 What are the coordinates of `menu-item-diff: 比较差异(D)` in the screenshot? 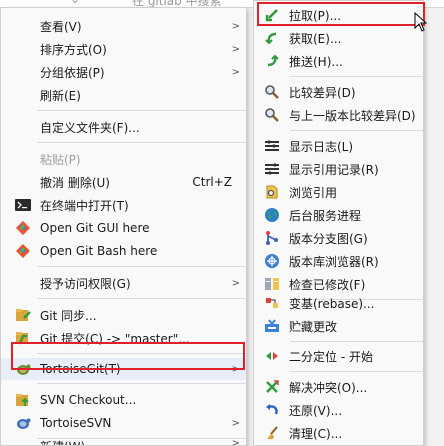 It's located at (338, 92).